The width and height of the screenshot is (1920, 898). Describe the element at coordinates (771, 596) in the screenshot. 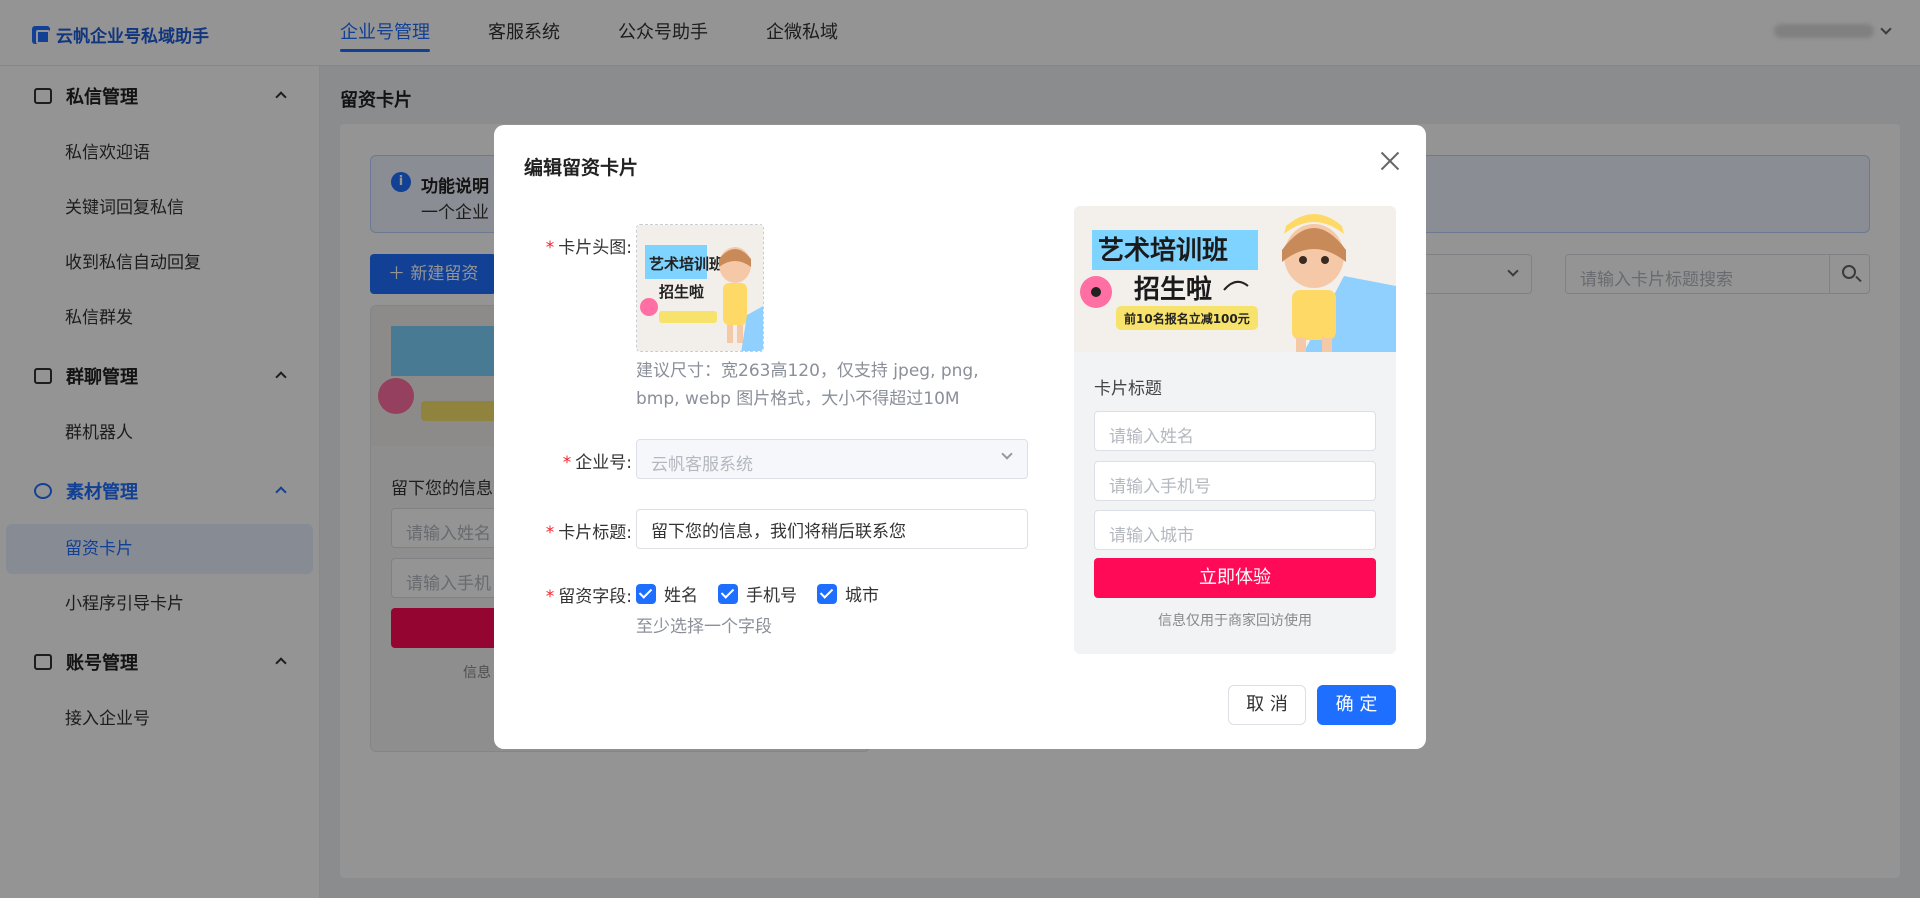

I see `checkbox-label: 手机号` at that location.